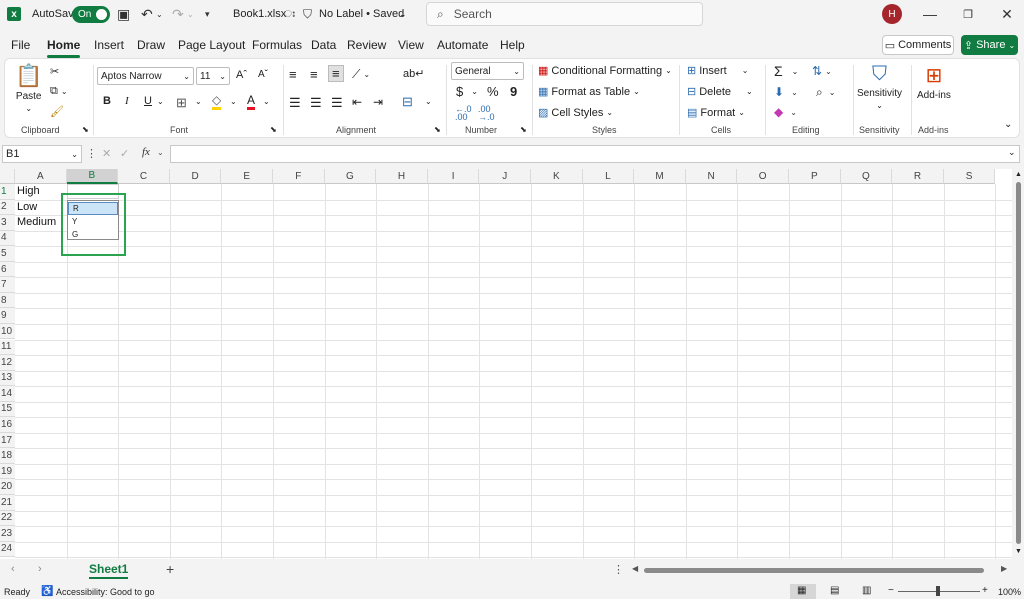  I want to click on autosum-button: Σ ⌄, so click(786, 71).